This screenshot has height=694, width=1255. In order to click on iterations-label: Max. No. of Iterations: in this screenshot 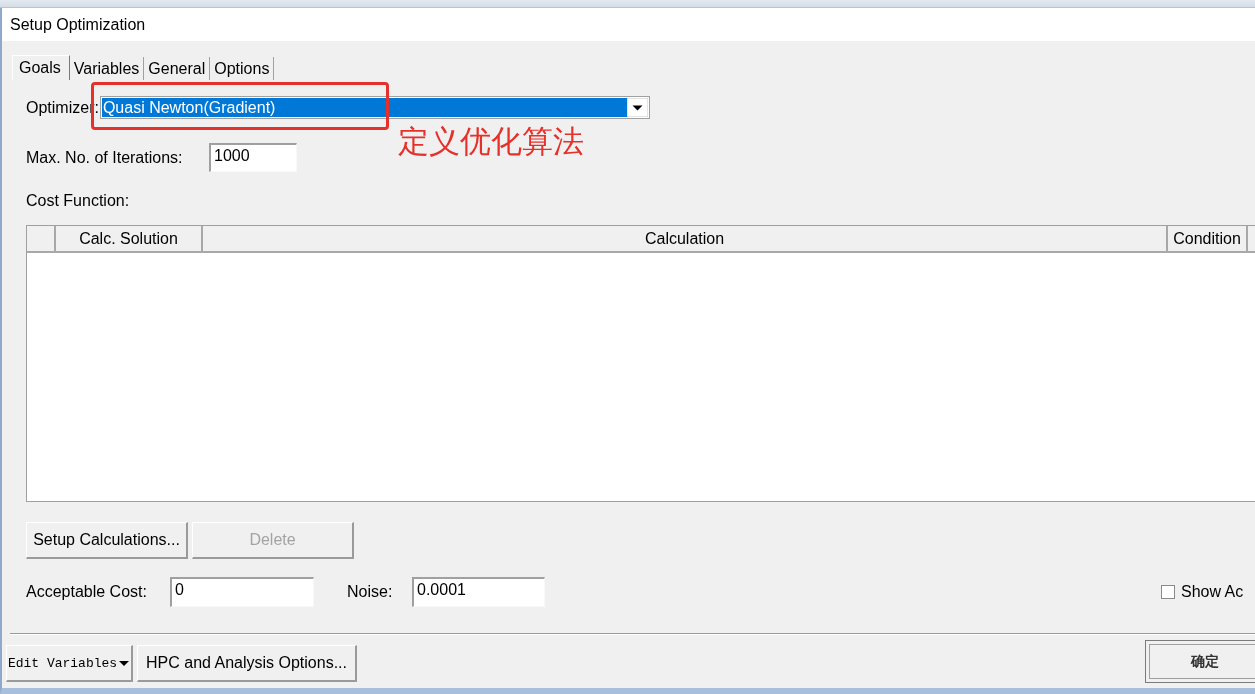, I will do `click(105, 157)`.